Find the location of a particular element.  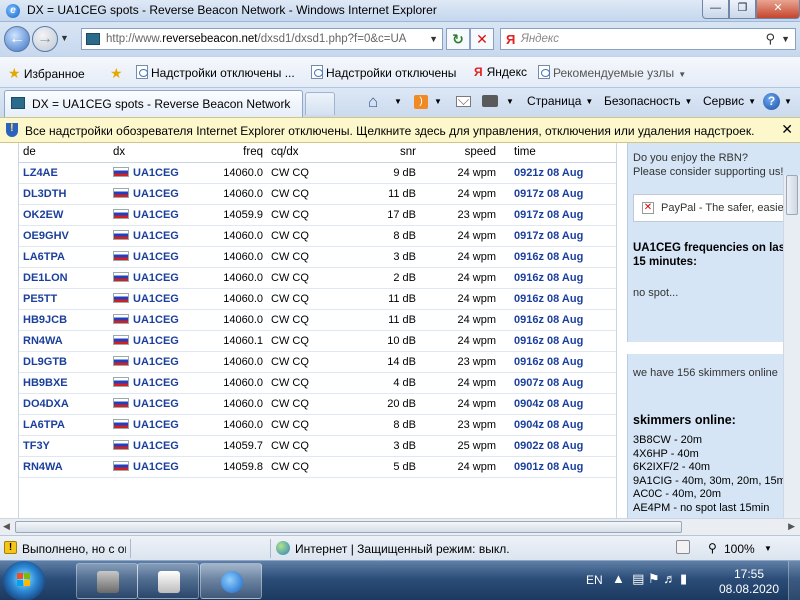

new-tab-button is located at coordinates (320, 103).